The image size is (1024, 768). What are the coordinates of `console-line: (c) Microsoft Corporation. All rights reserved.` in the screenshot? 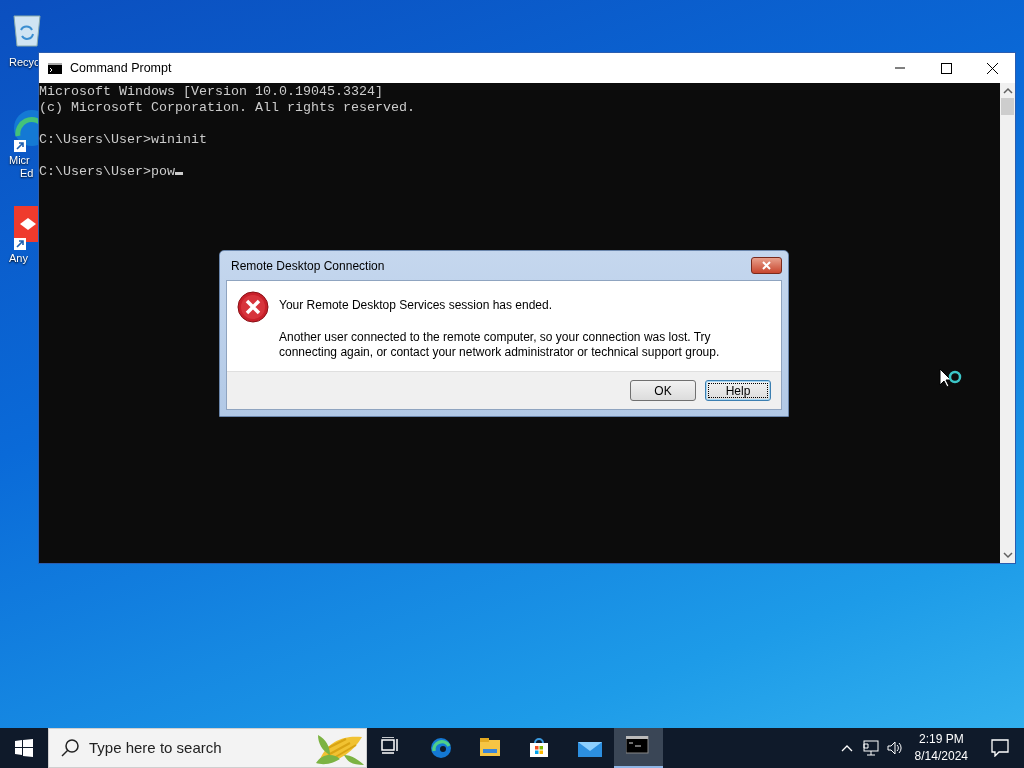 It's located at (227, 108).